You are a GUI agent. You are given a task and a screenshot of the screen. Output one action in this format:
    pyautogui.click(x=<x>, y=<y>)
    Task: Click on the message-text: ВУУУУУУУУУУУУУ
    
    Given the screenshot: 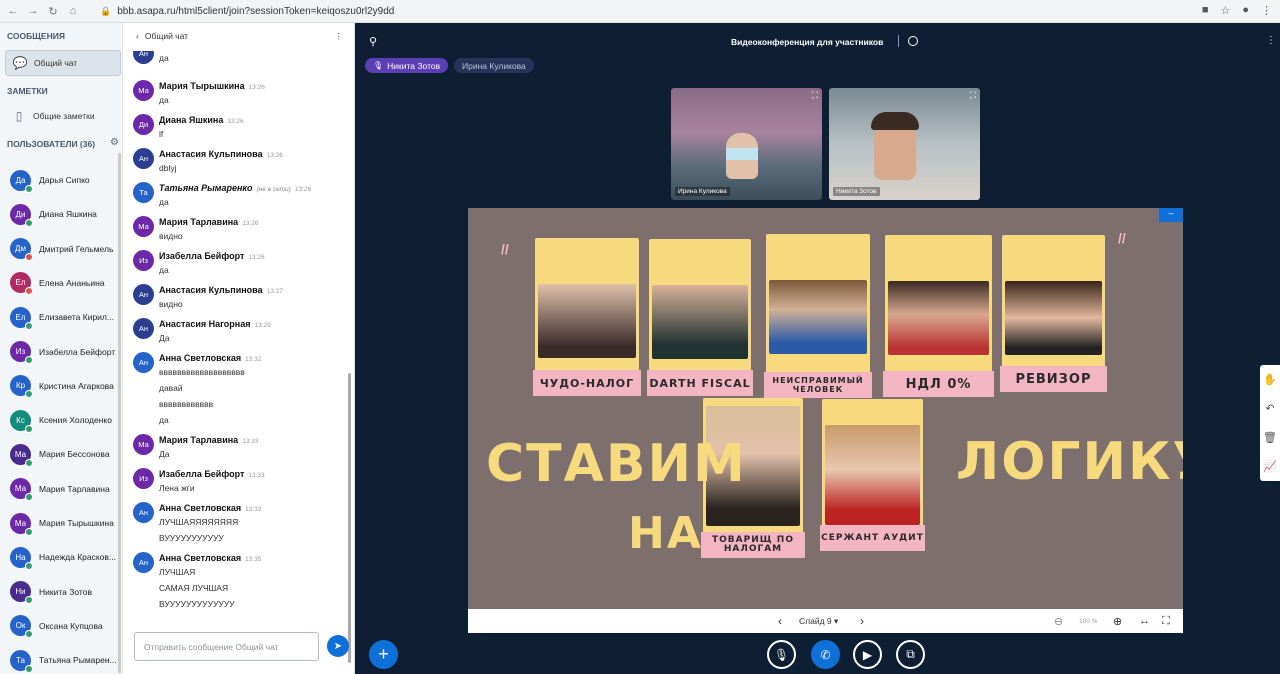 What is the action you would take?
    pyautogui.click(x=197, y=604)
    